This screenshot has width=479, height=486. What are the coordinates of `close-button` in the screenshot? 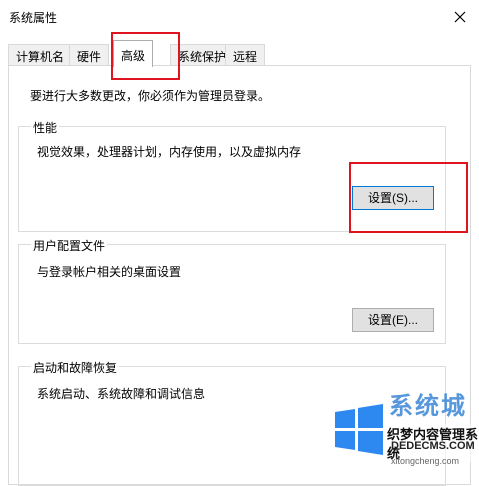 It's located at (460, 17).